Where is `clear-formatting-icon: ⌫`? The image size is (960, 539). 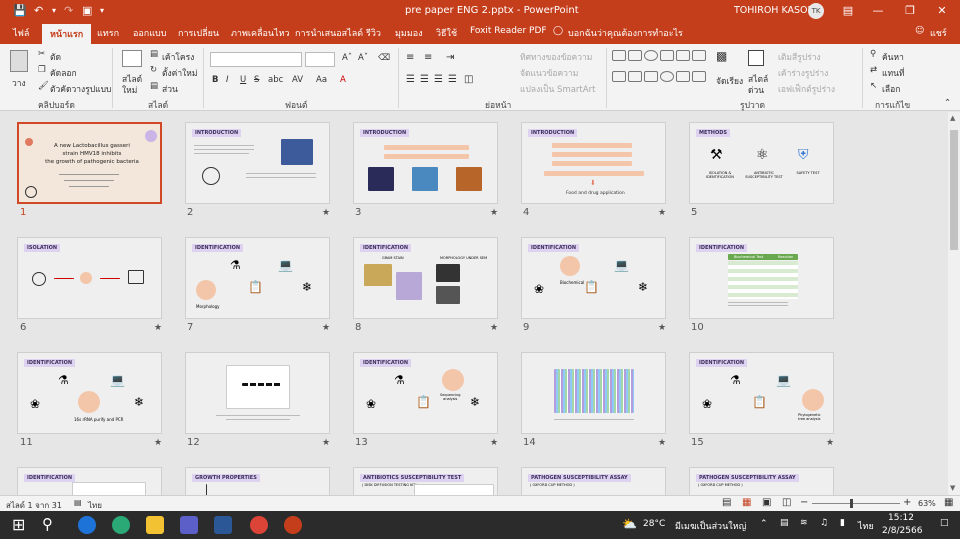 clear-formatting-icon: ⌫ is located at coordinates (384, 58).